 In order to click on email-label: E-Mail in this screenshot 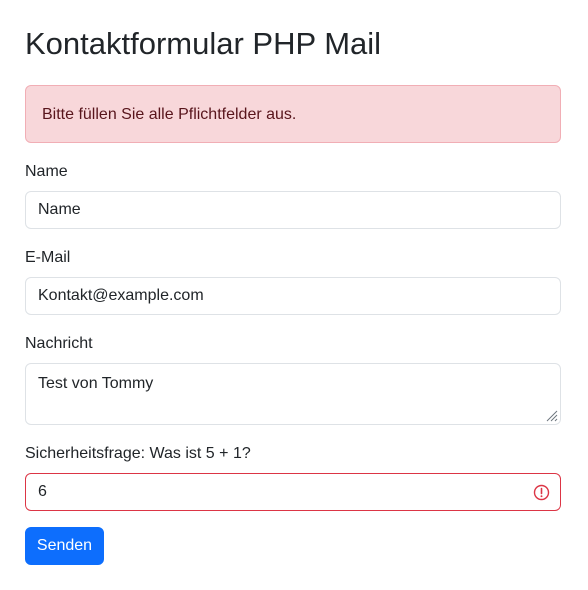, I will do `click(48, 257)`.